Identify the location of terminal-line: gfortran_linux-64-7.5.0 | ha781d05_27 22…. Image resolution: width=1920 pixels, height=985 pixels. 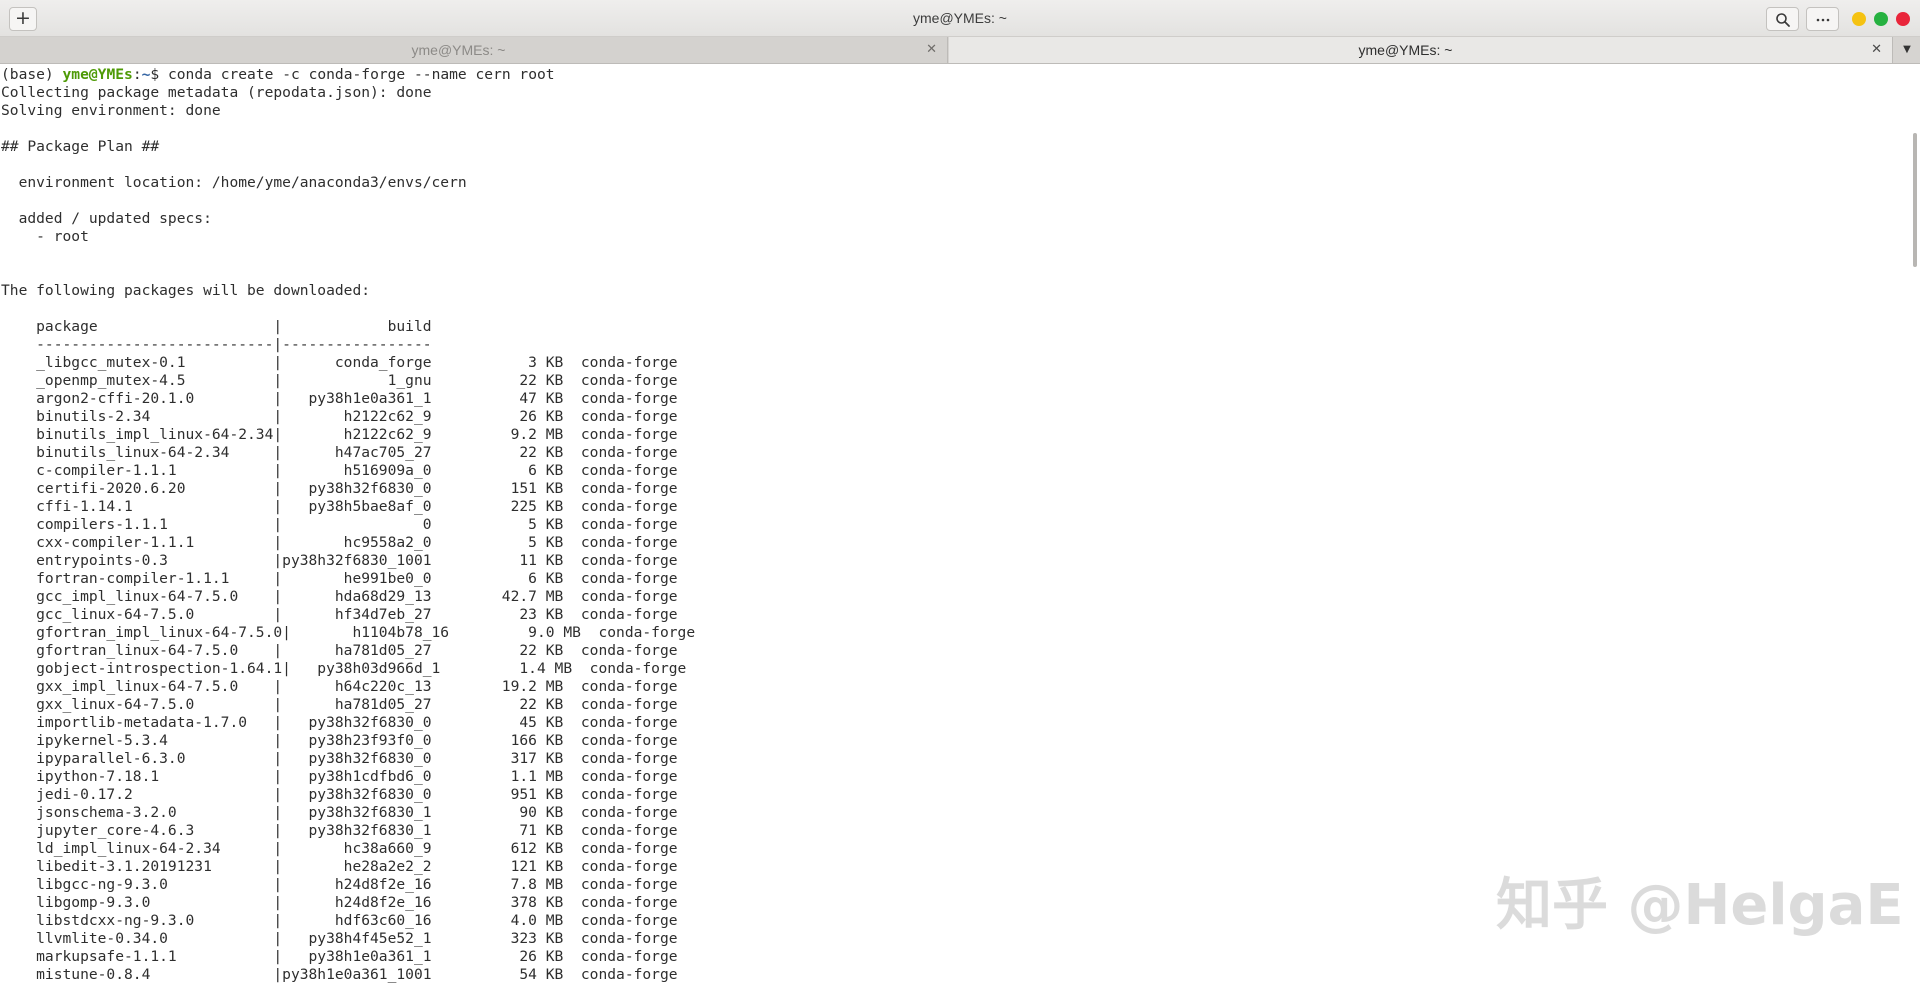
(339, 650).